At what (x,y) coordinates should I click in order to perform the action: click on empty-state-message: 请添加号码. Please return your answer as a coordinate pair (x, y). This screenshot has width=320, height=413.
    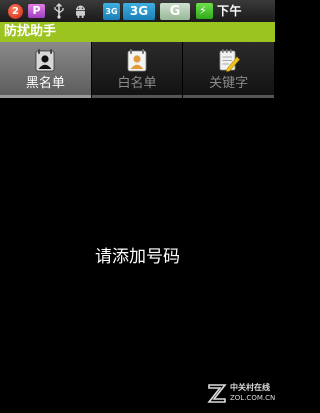
    Looking at the image, I should click on (137, 257).